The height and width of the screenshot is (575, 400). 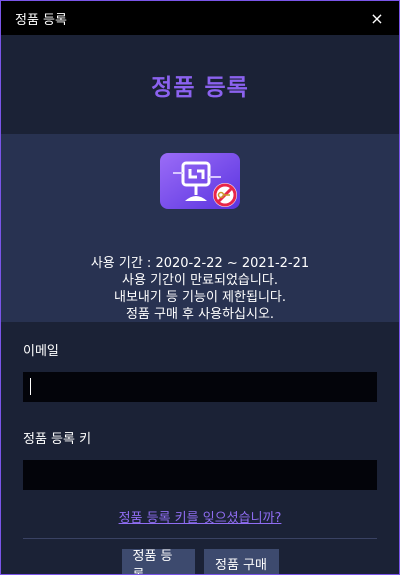 What do you see at coordinates (158, 561) in the screenshot?
I see `register-button: 정품 등록` at bounding box center [158, 561].